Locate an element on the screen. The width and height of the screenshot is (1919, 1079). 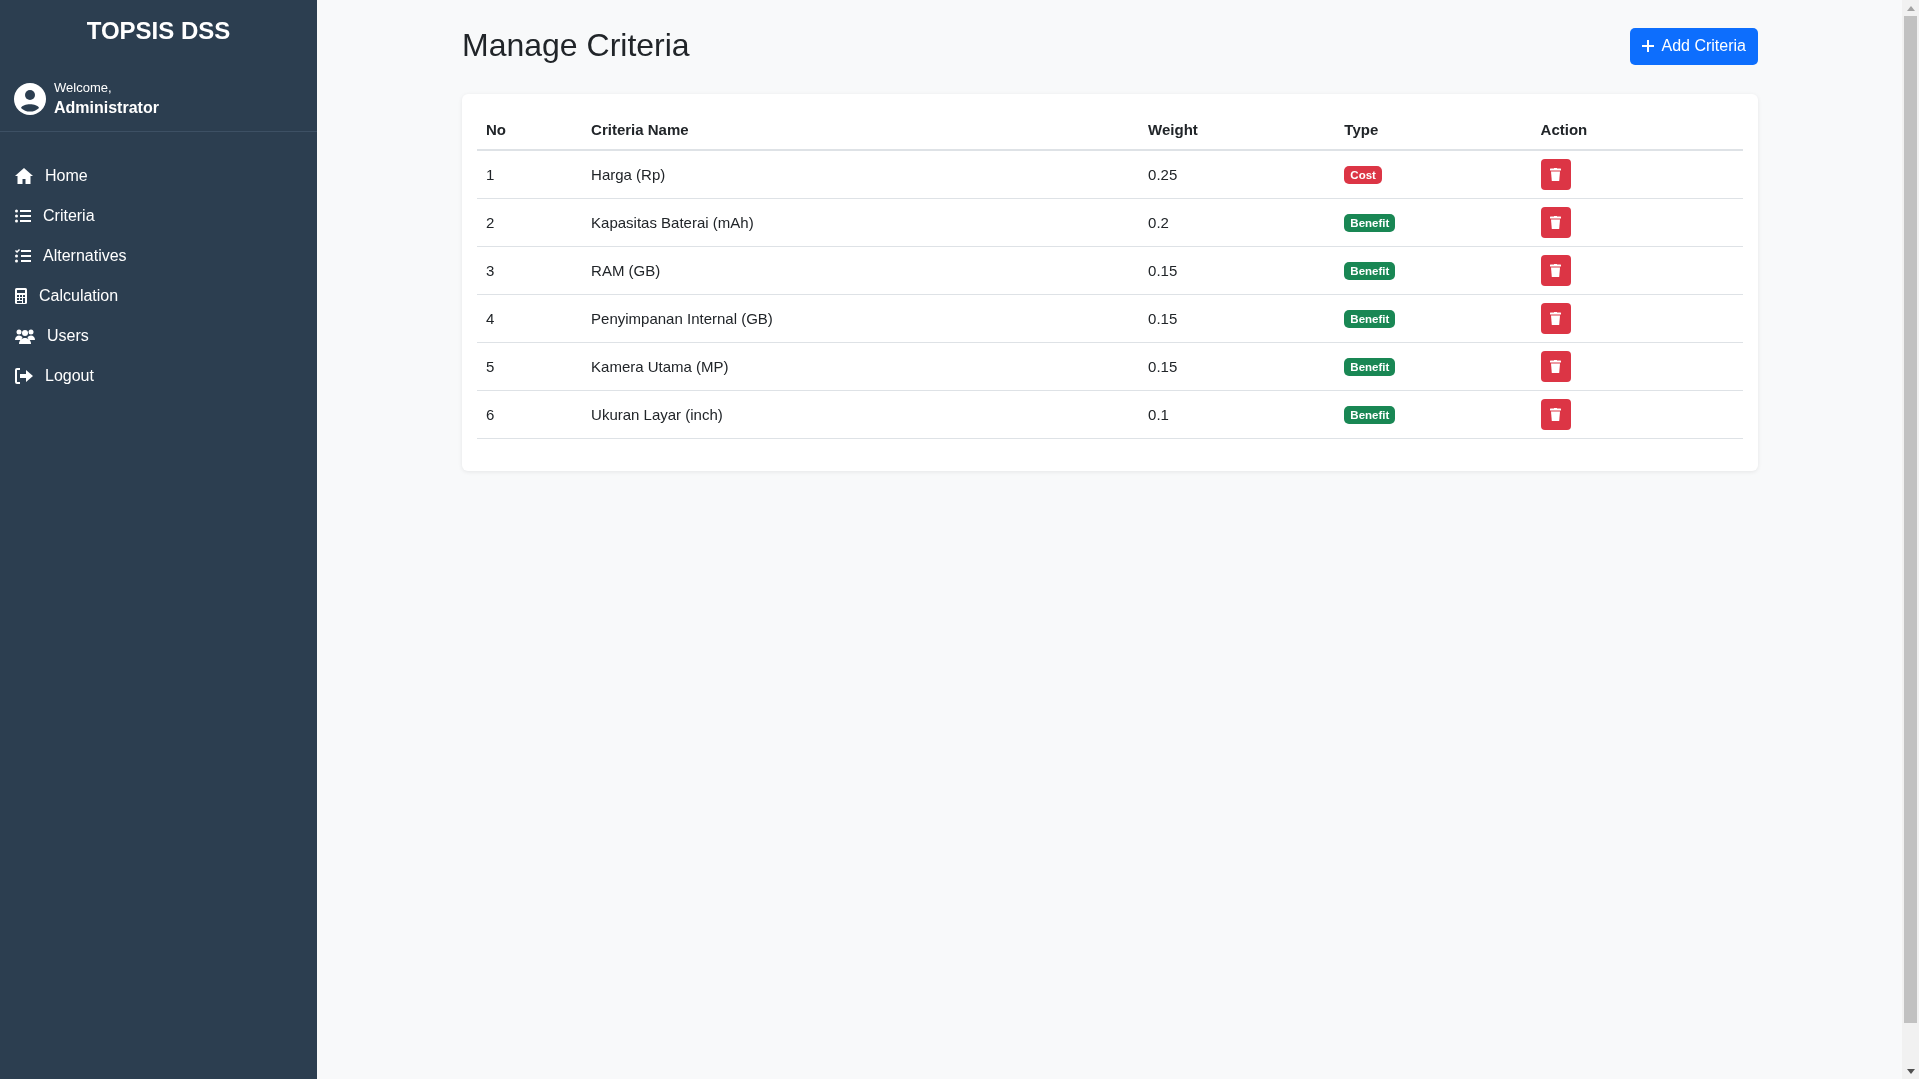
sidebar-link: Users is located at coordinates (158, 336).